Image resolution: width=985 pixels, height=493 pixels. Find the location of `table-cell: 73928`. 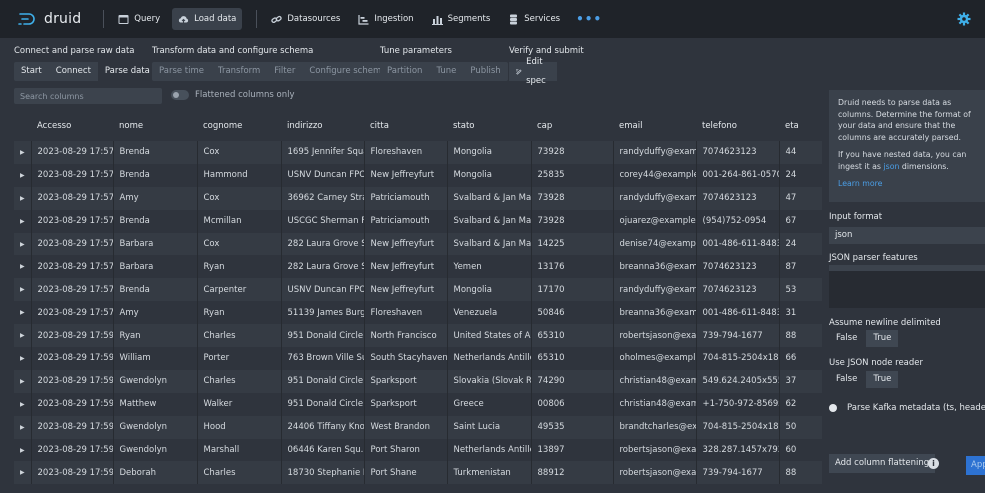

table-cell: 73928 is located at coordinates (571, 152).